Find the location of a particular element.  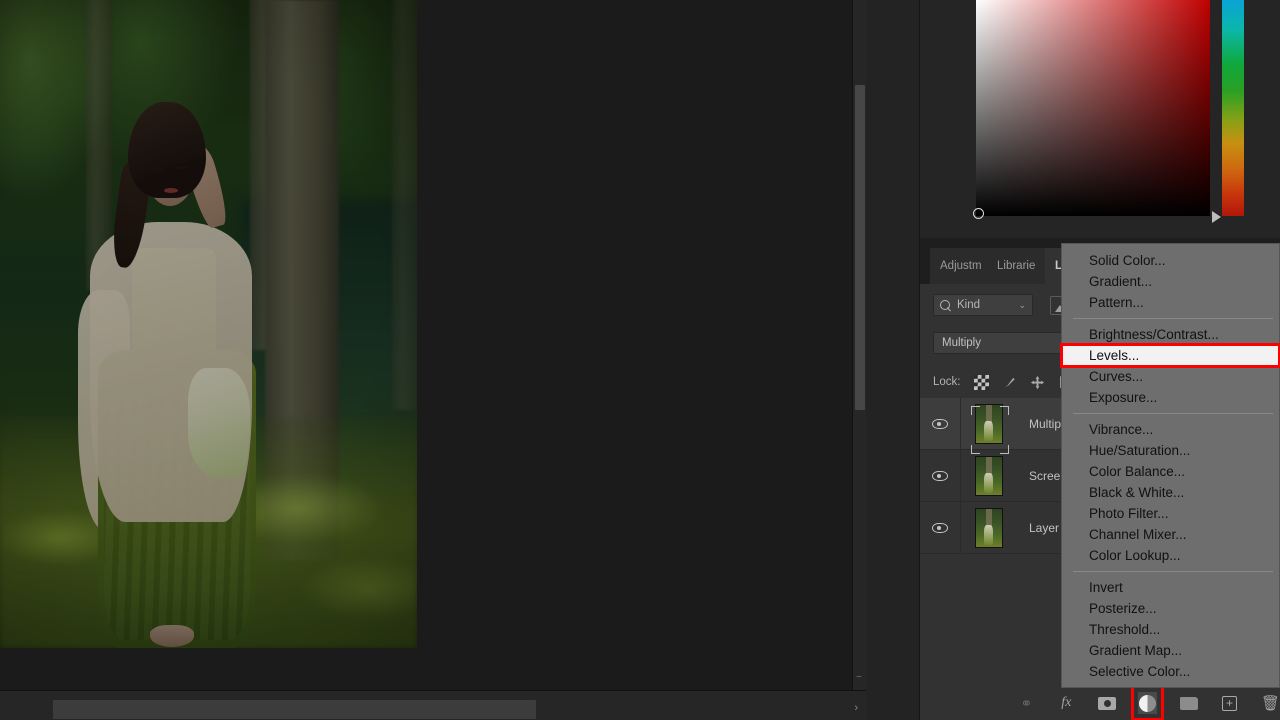

layers-bottom-toolbar: ⚭ fx + 🗑 is located at coordinates (1100, 702).